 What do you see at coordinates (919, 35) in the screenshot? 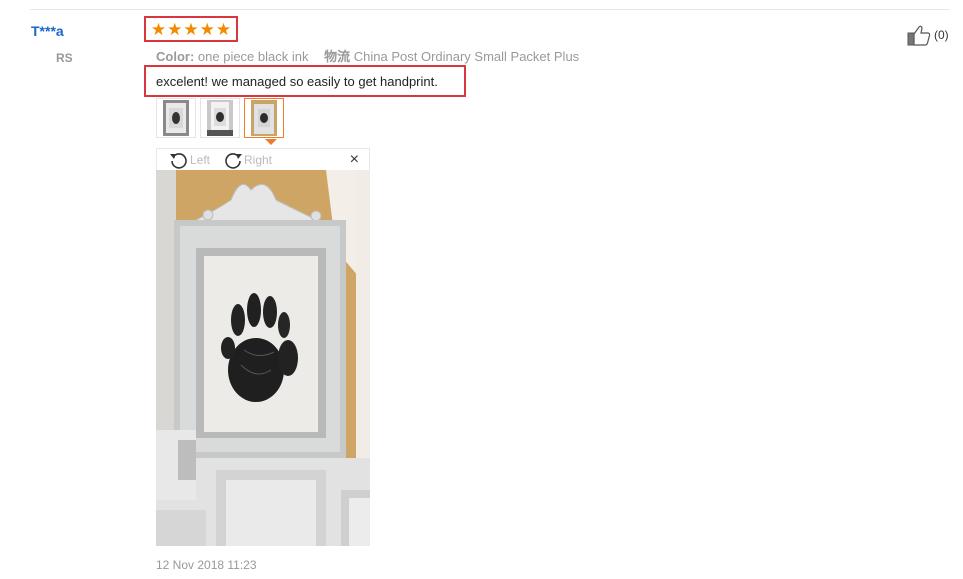
I see `thumbs-up-icon` at bounding box center [919, 35].